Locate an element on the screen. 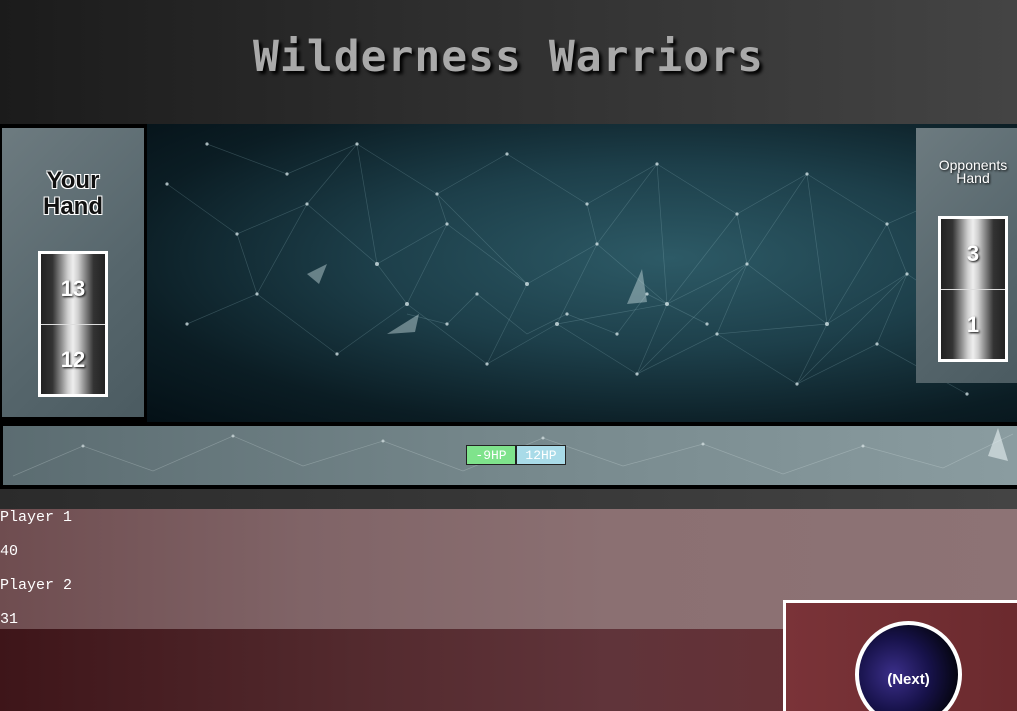 This screenshot has width=1017, height=711. your-card: 13 is located at coordinates (73, 289).